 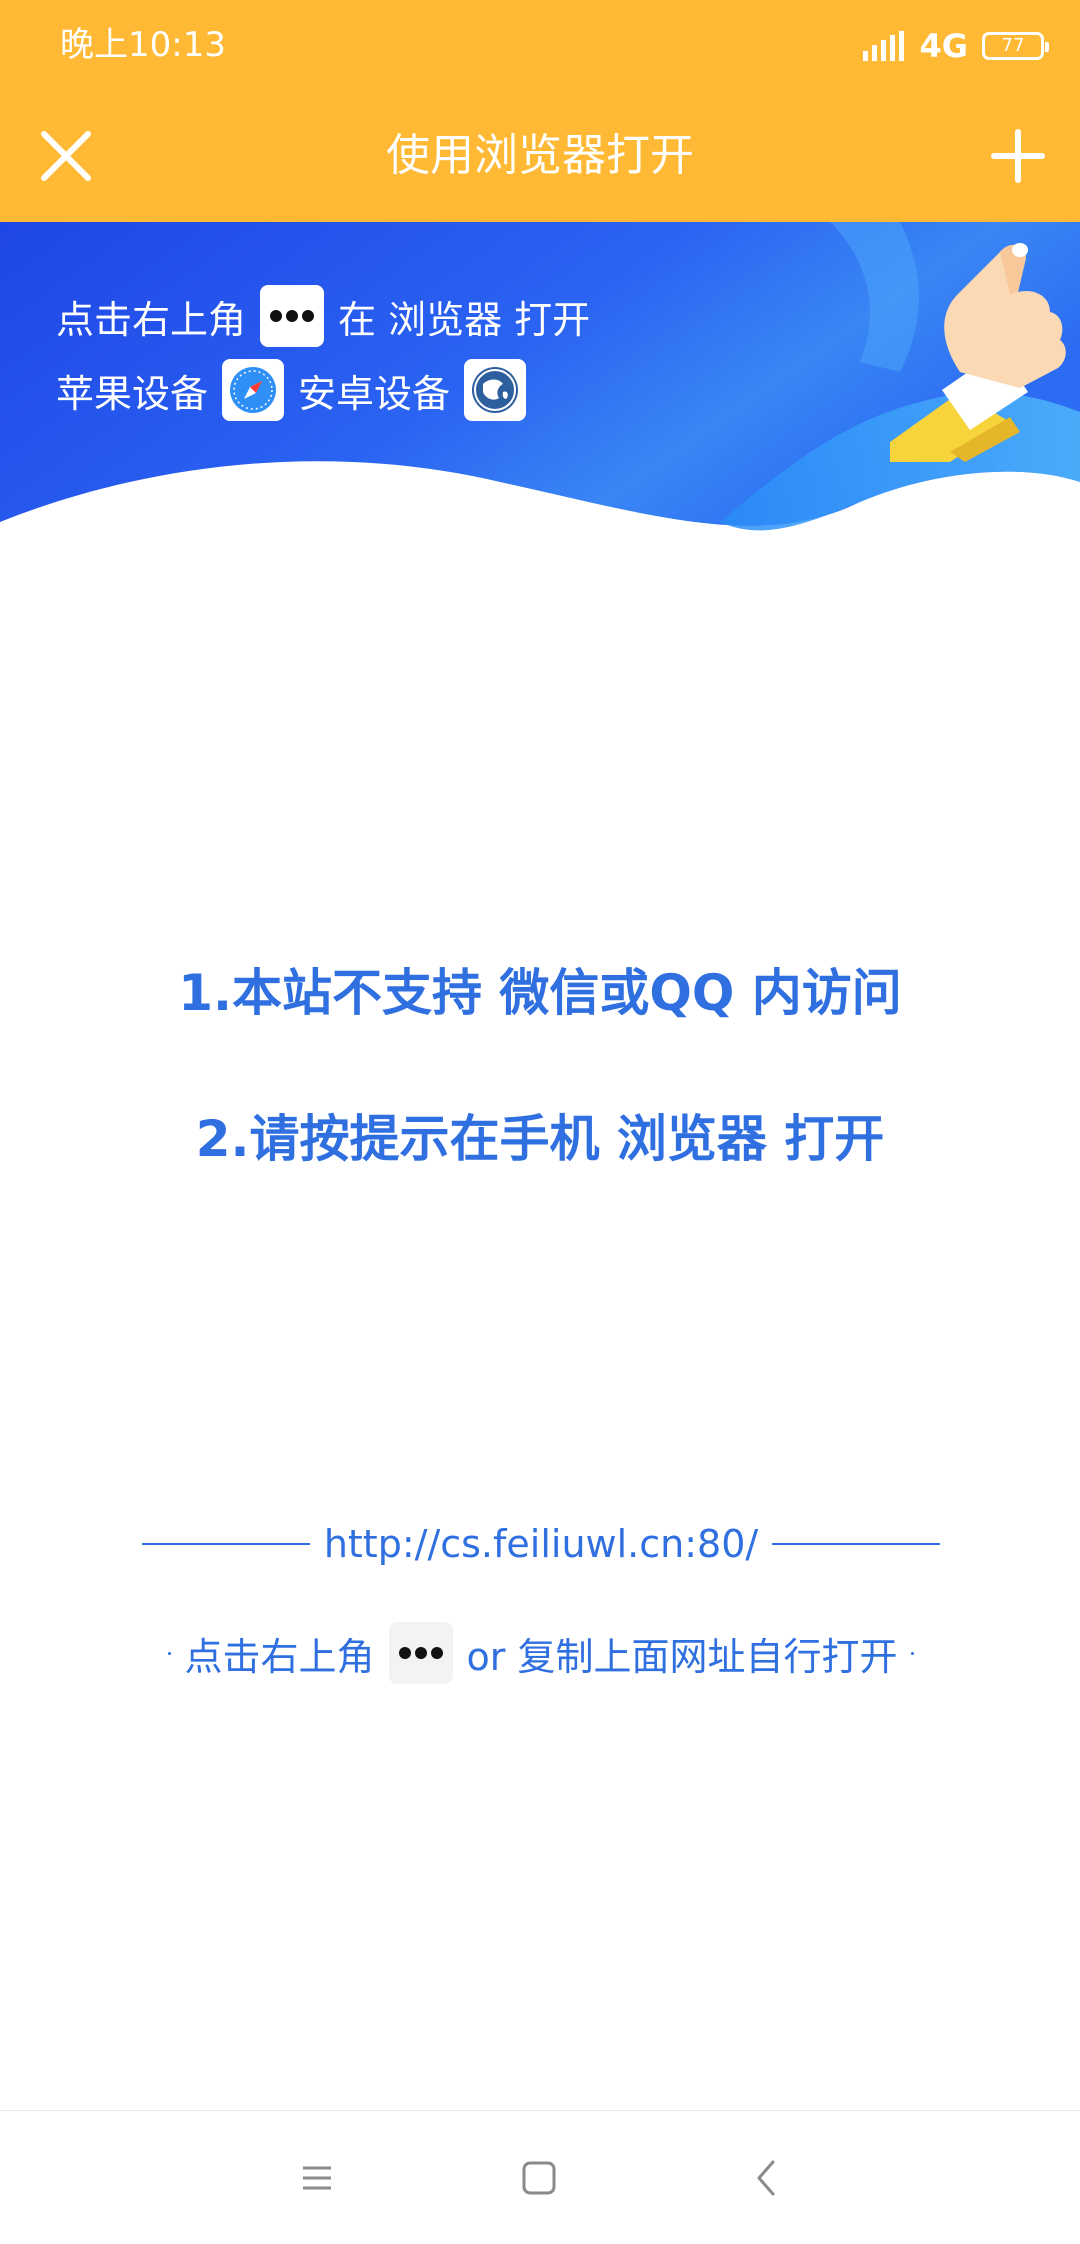 I want to click on hint-text-prefix: 点击右上角, so click(x=279, y=1656).